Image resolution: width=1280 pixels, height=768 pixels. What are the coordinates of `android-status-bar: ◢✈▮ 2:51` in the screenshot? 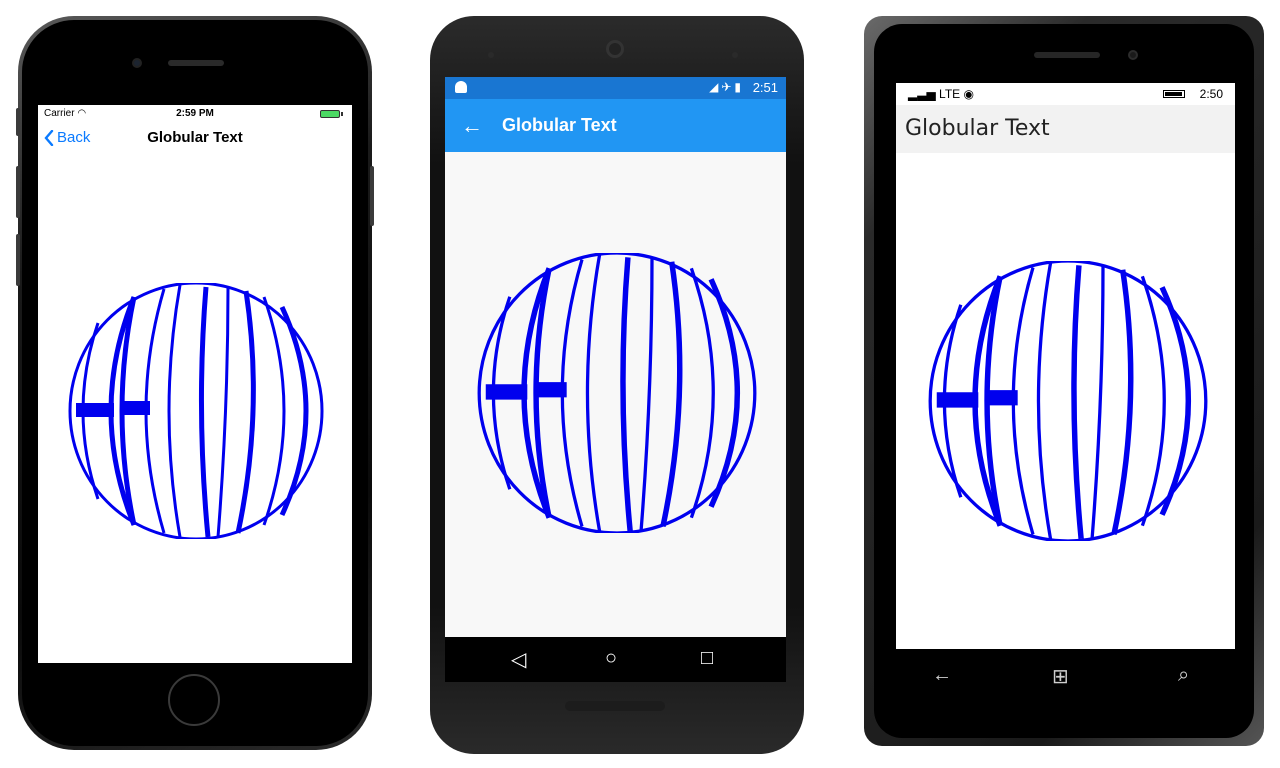 It's located at (615, 88).